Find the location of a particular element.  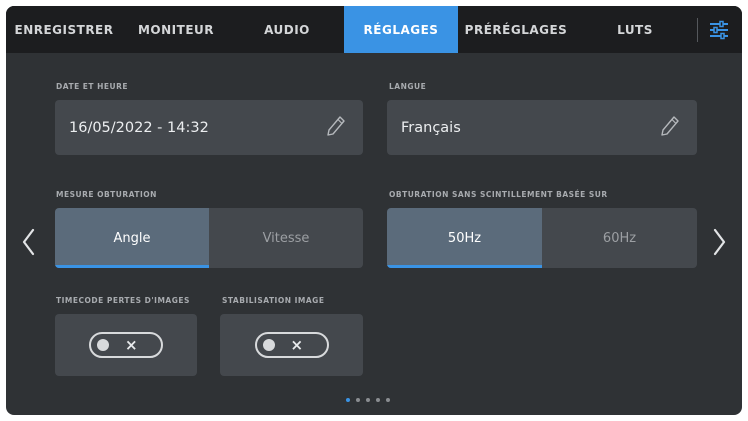

sliders-icon is located at coordinates (719, 30).